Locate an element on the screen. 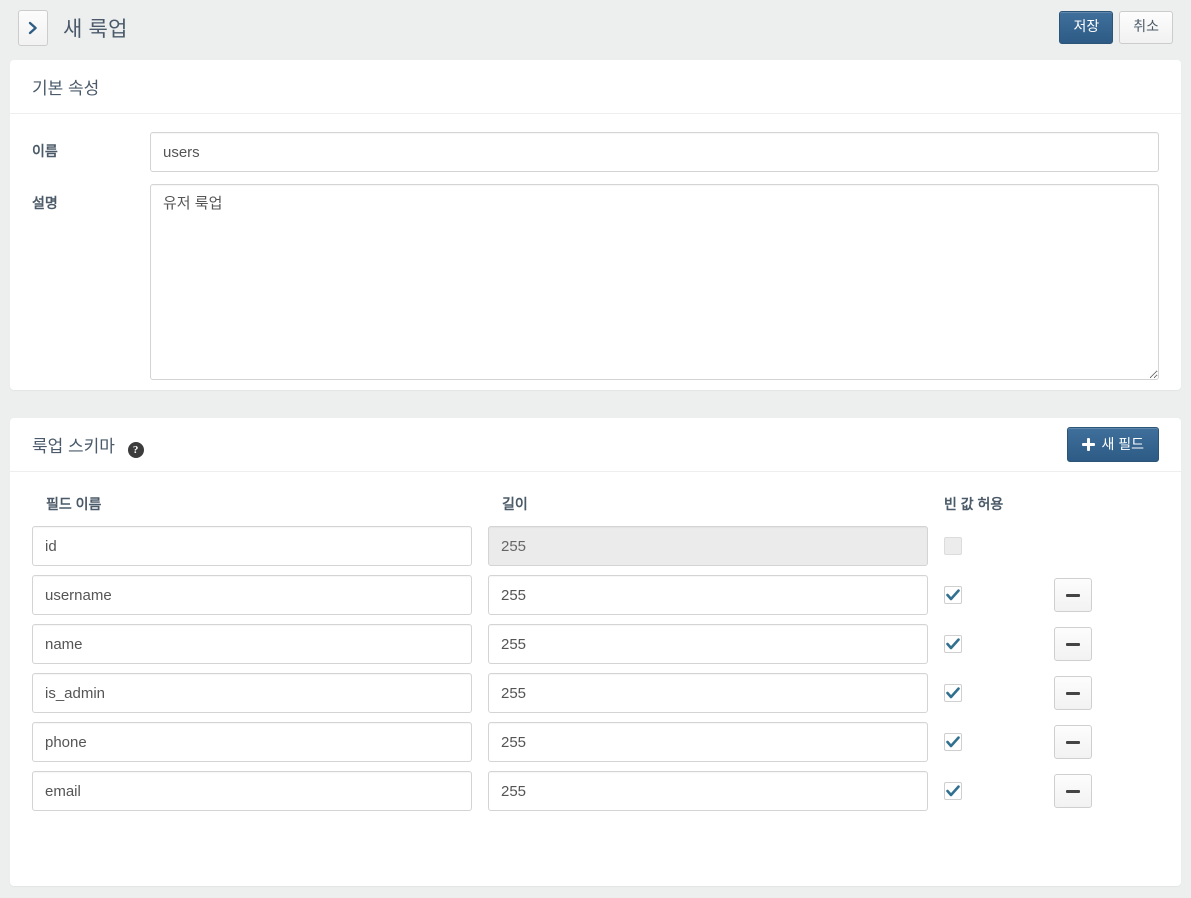 The image size is (1191, 898). column-header-field-name: 필드 이름 is located at coordinates (260, 504).